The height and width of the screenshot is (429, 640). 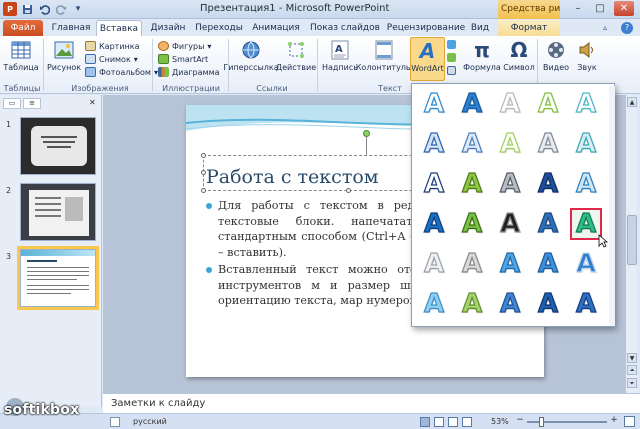 I want to click on hyperlink-button: Гиперссылка, so click(x=251, y=55).